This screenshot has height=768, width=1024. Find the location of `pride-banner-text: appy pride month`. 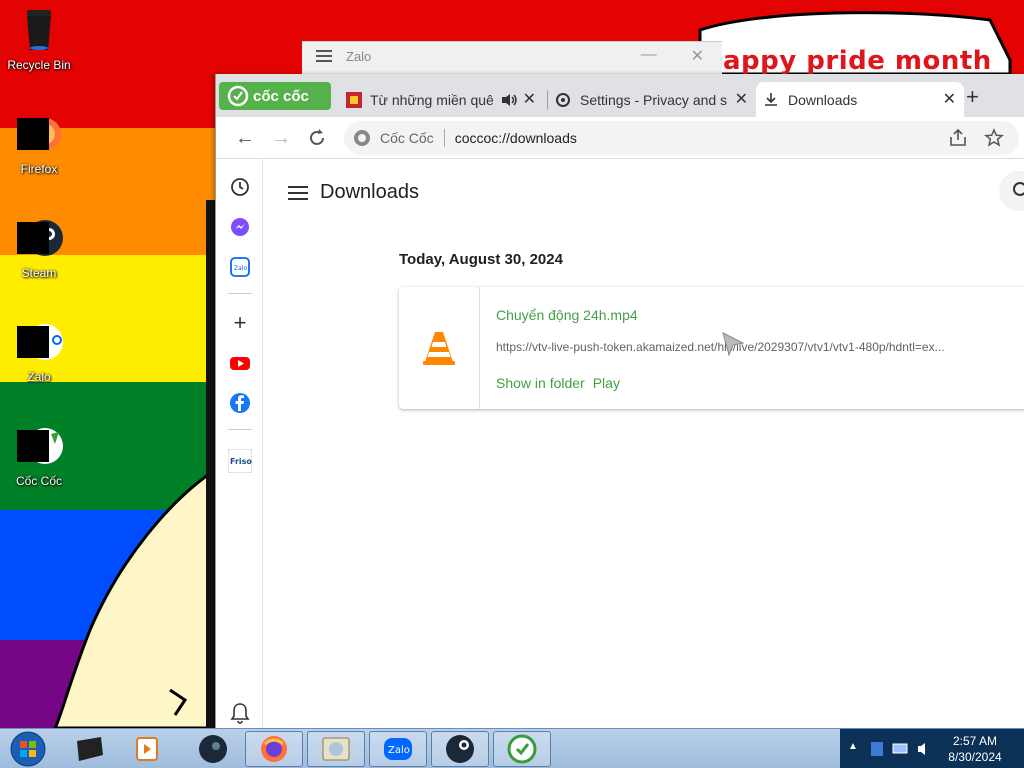

pride-banner-text: appy pride month is located at coordinates (857, 61).